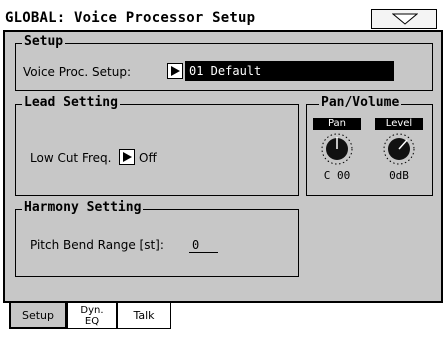 Image resolution: width=446 pixels, height=338 pixels. I want to click on pitch-bend-range-value: 0, so click(203, 245).